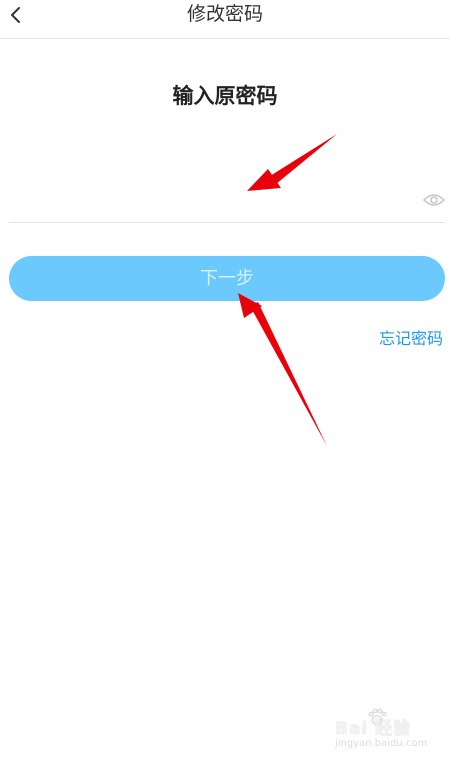 This screenshot has height=760, width=450. I want to click on navigation-bar: 修改密码, so click(225, 19).